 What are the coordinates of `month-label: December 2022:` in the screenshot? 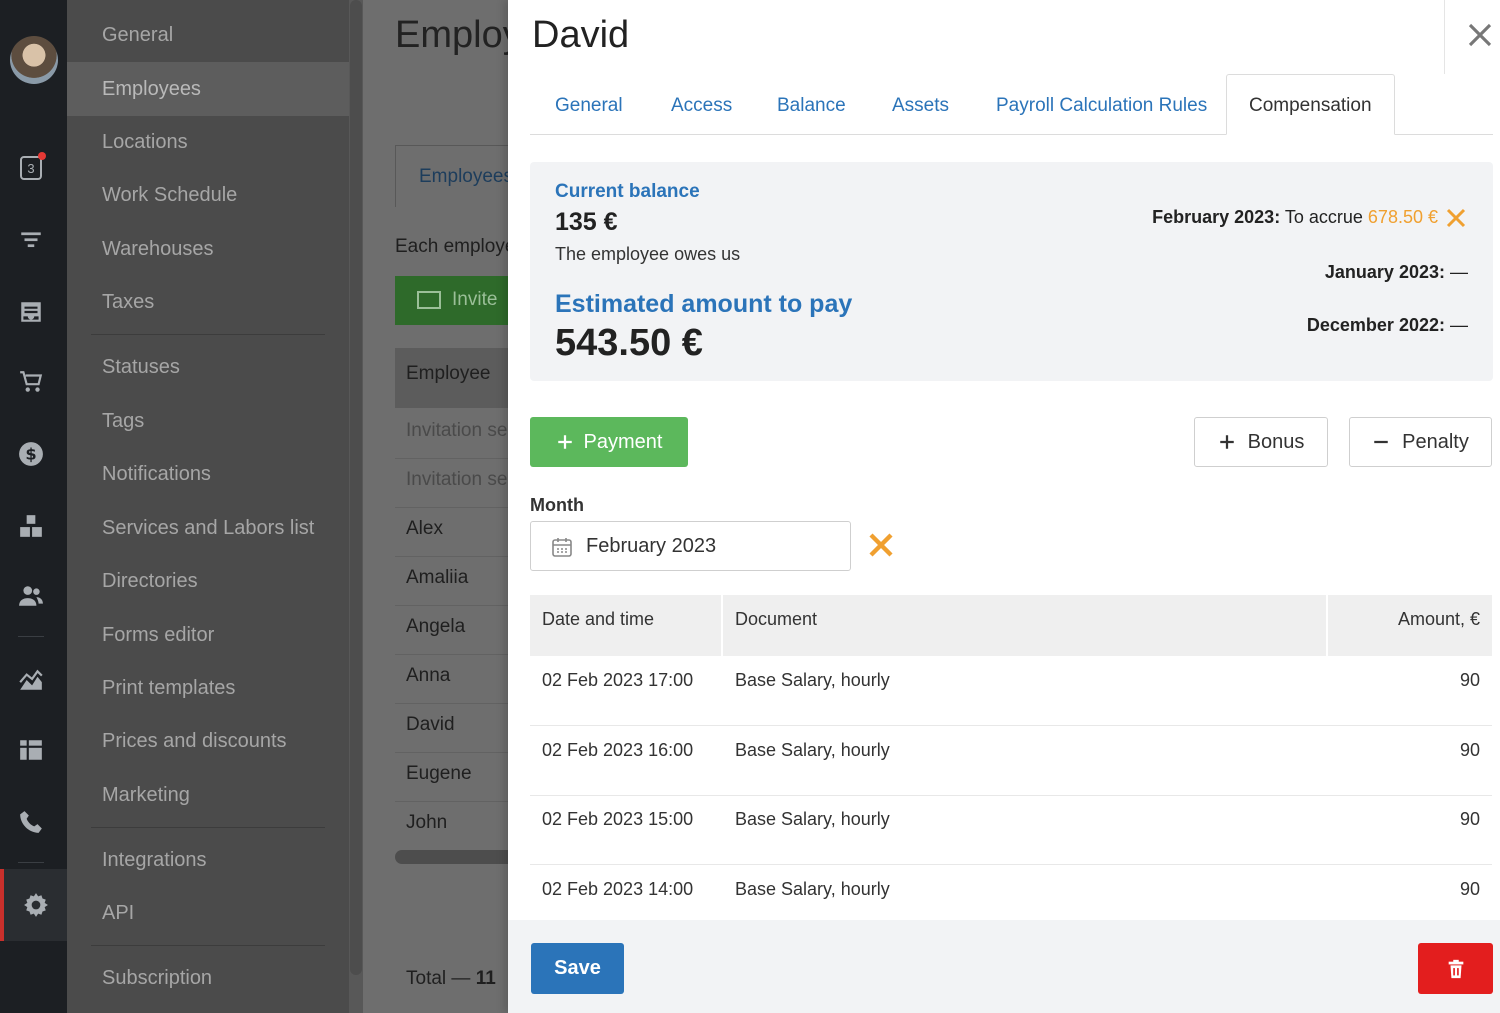 It's located at (1375, 325).